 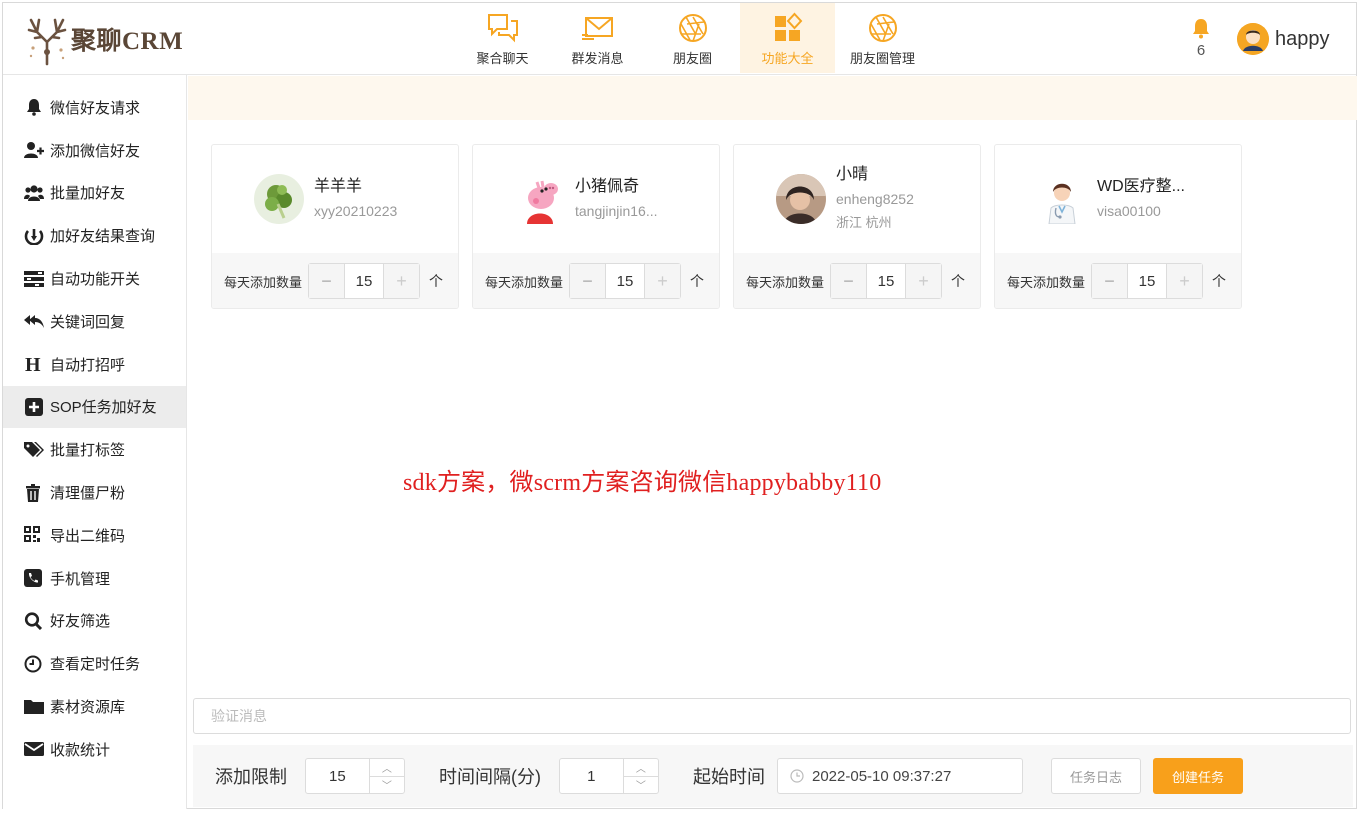 What do you see at coordinates (251, 777) in the screenshot?
I see `add-limit-label: 添加限制` at bounding box center [251, 777].